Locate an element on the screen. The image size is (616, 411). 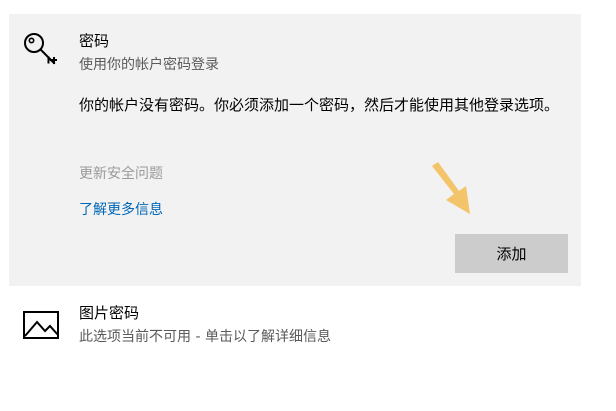
update-security-questions-link: 更新安全问题 is located at coordinates (121, 174).